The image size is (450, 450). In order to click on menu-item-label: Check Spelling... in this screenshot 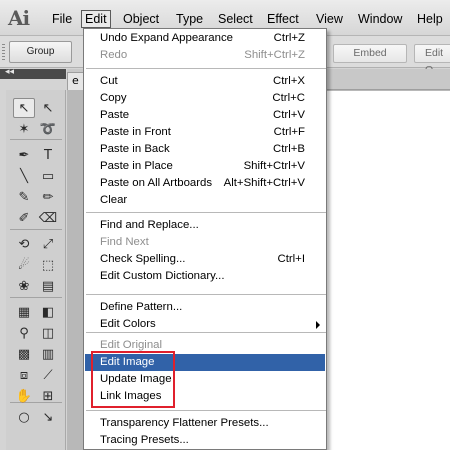, I will do `click(143, 259)`.